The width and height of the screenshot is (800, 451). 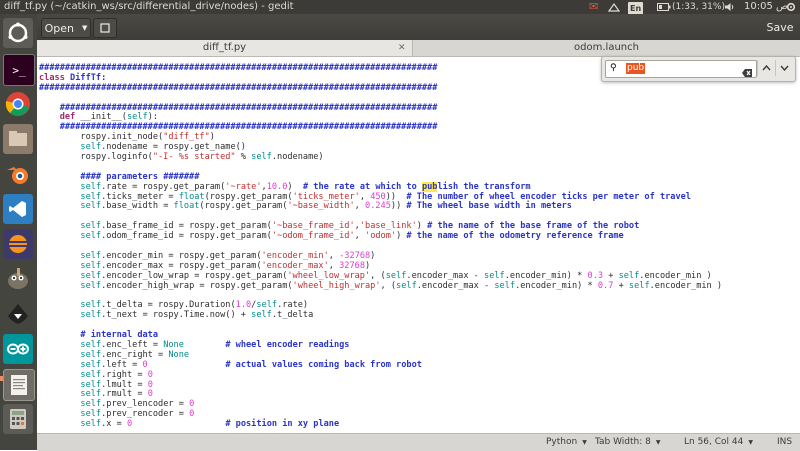 I want to click on launcher-sidebar: >_, so click(x=18, y=232).